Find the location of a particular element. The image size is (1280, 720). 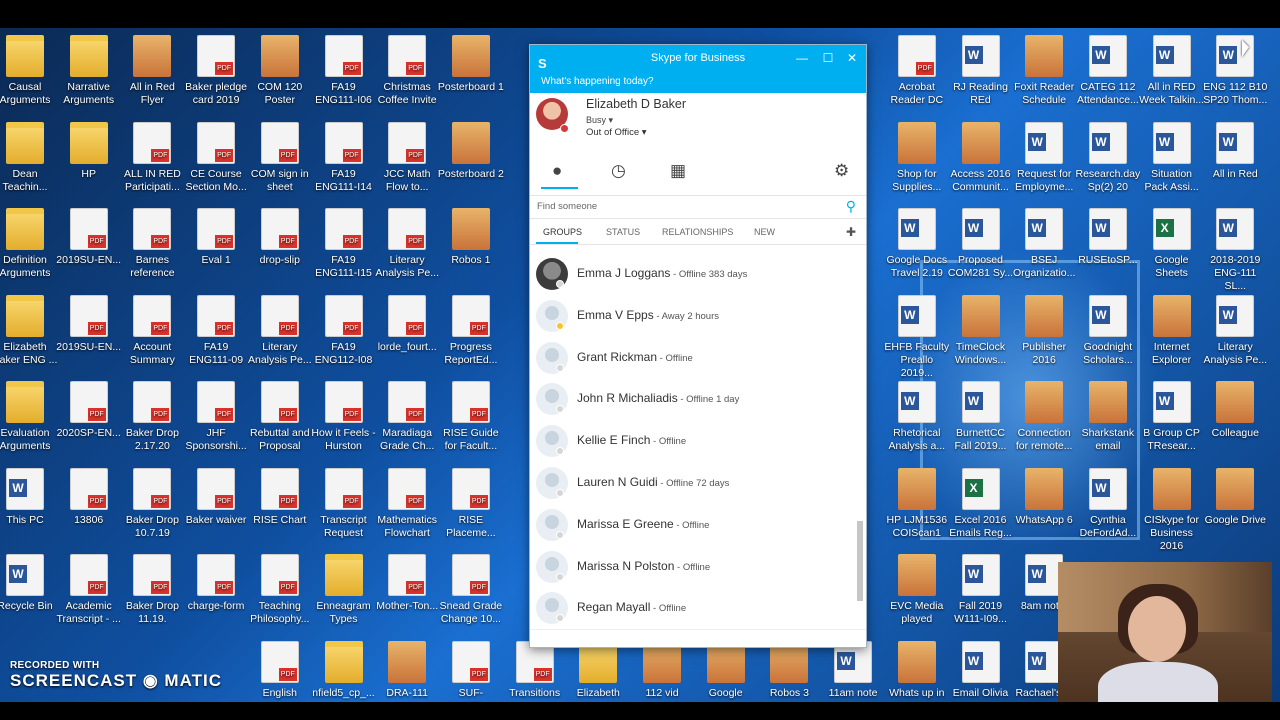

search-input: Find someone is located at coordinates (567, 206).